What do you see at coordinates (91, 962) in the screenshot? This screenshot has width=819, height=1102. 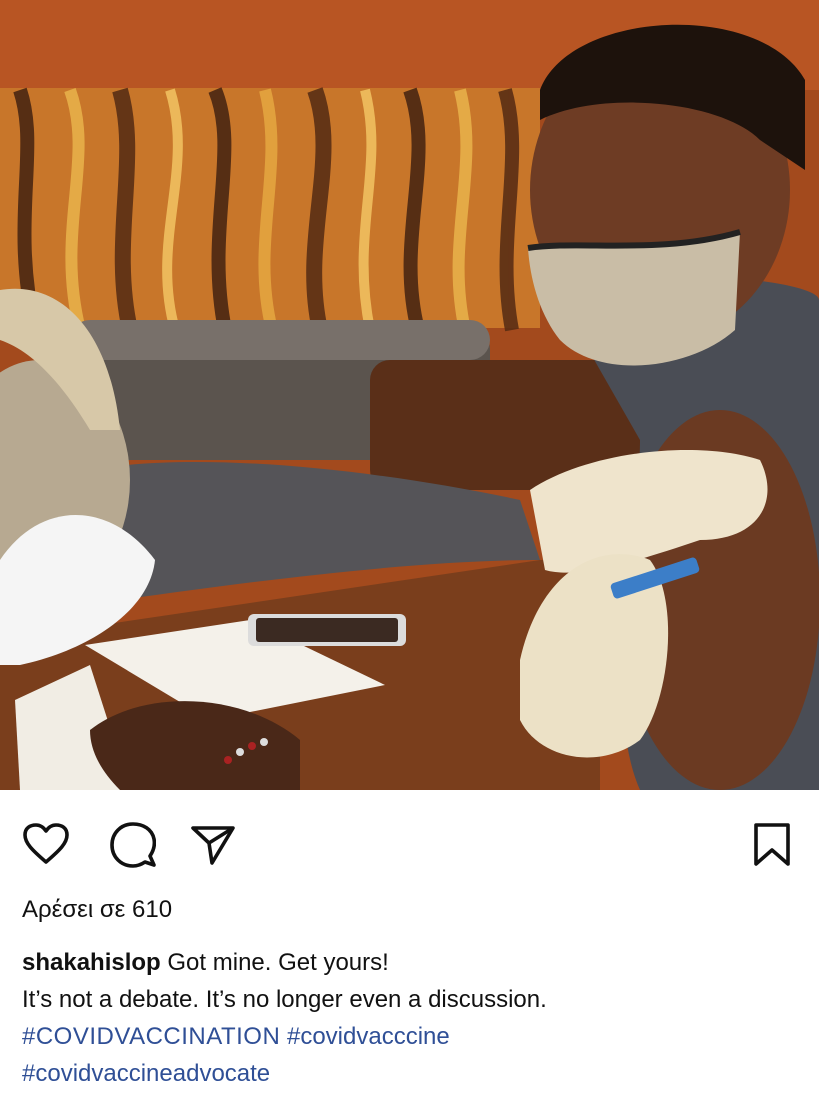 I see `username-link: shakahislop` at bounding box center [91, 962].